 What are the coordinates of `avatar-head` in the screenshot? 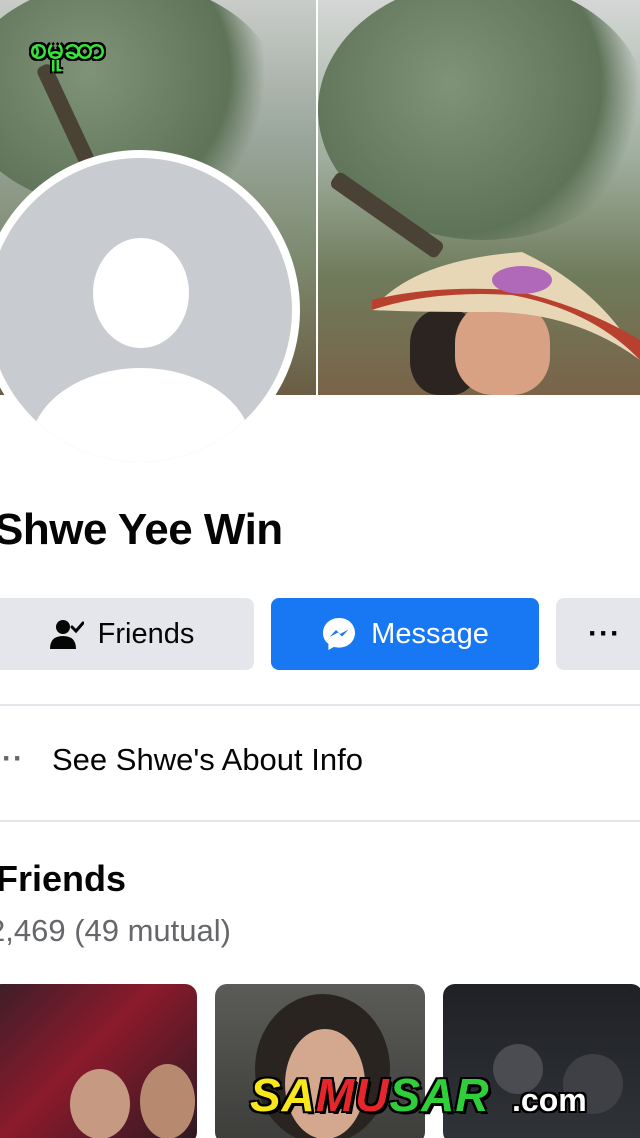 It's located at (141, 293).